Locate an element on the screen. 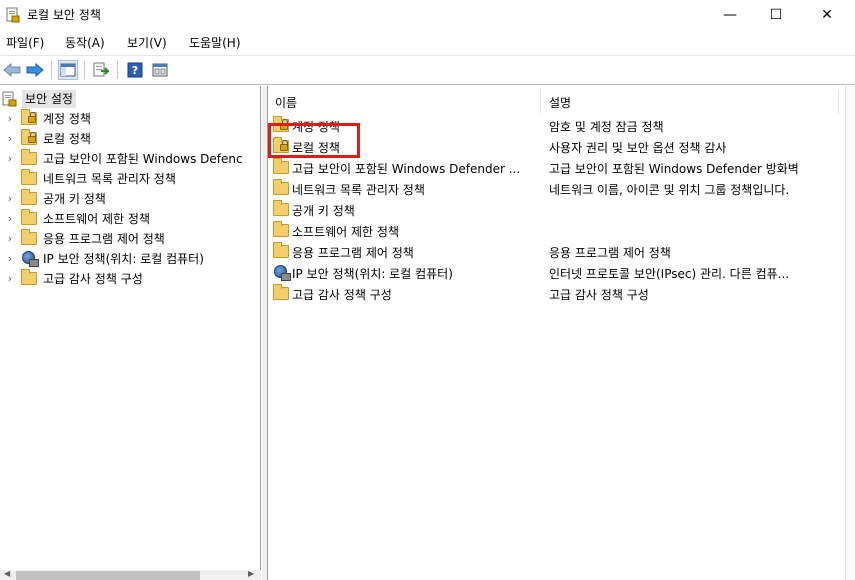  row-description: 응용 프로그램 제어 정책 is located at coordinates (610, 253).